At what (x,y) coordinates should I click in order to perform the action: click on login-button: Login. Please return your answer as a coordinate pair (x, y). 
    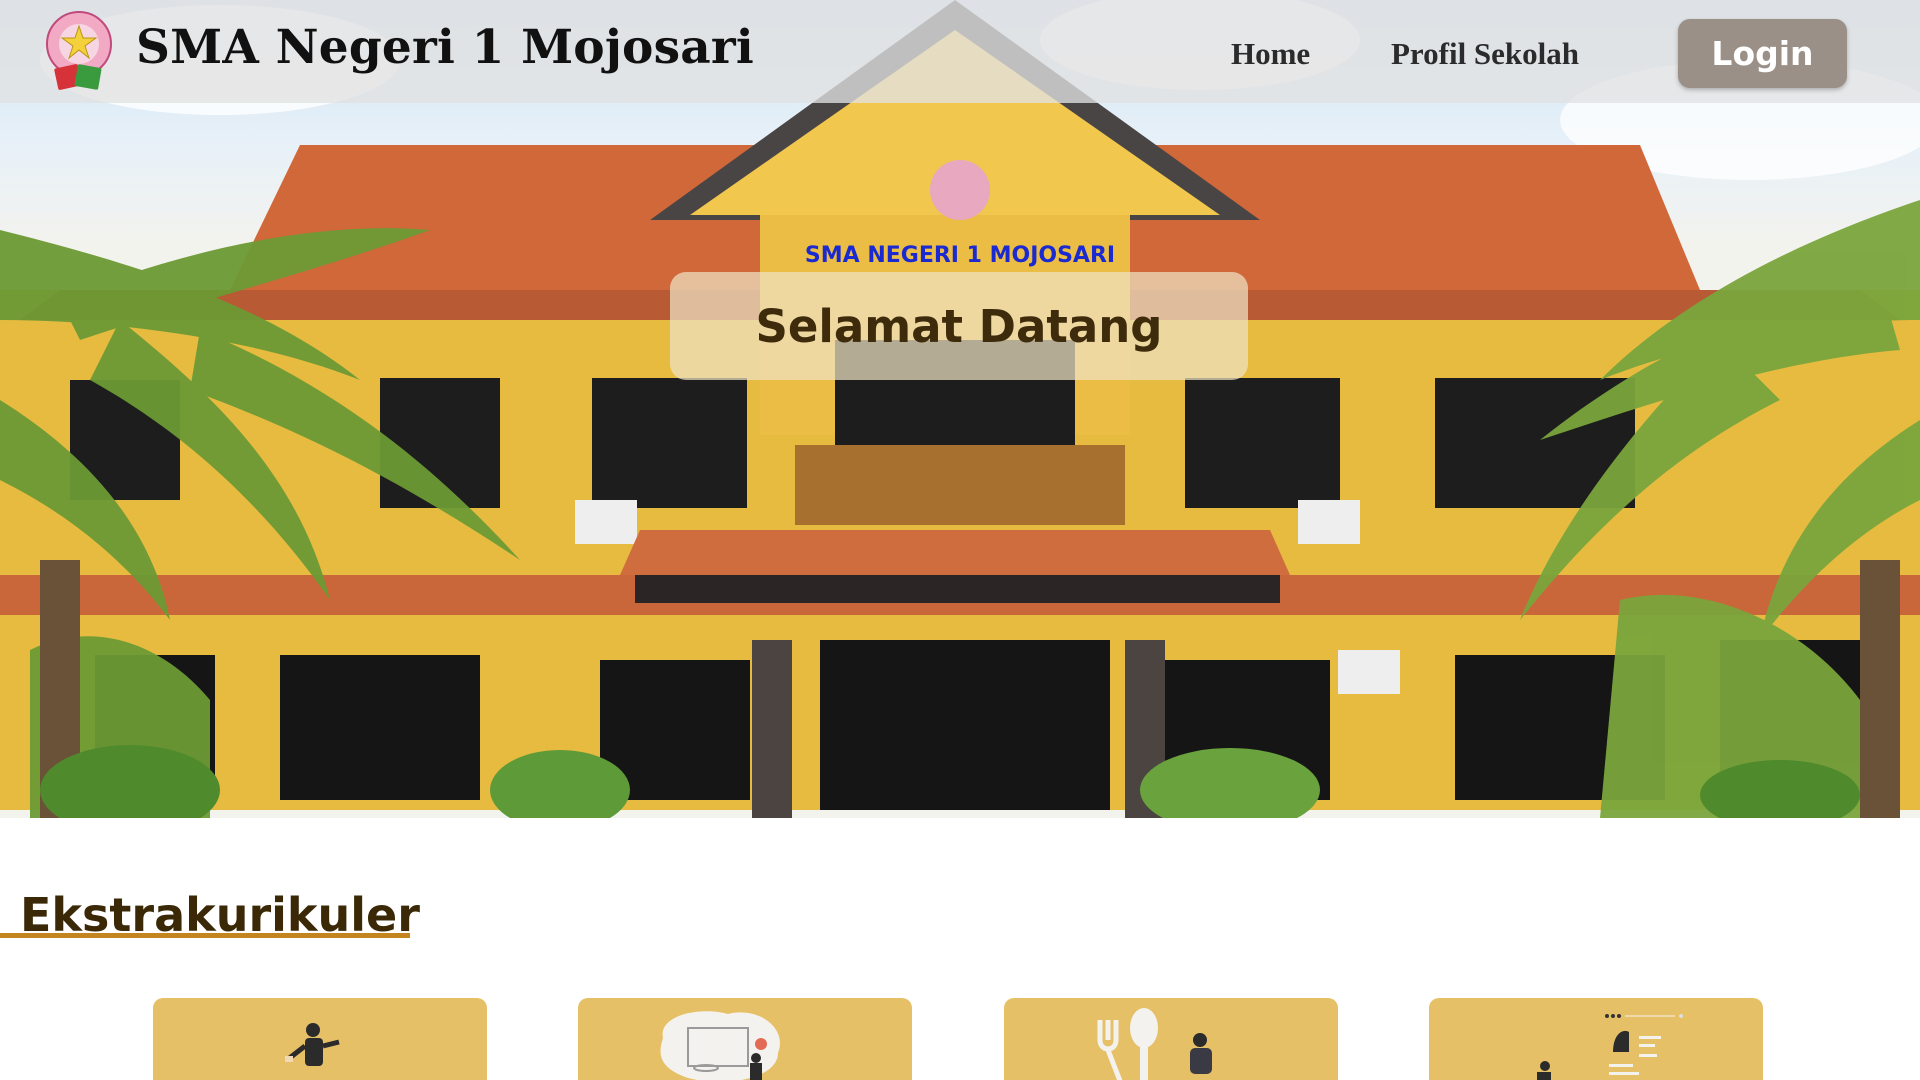
    Looking at the image, I should click on (1762, 53).